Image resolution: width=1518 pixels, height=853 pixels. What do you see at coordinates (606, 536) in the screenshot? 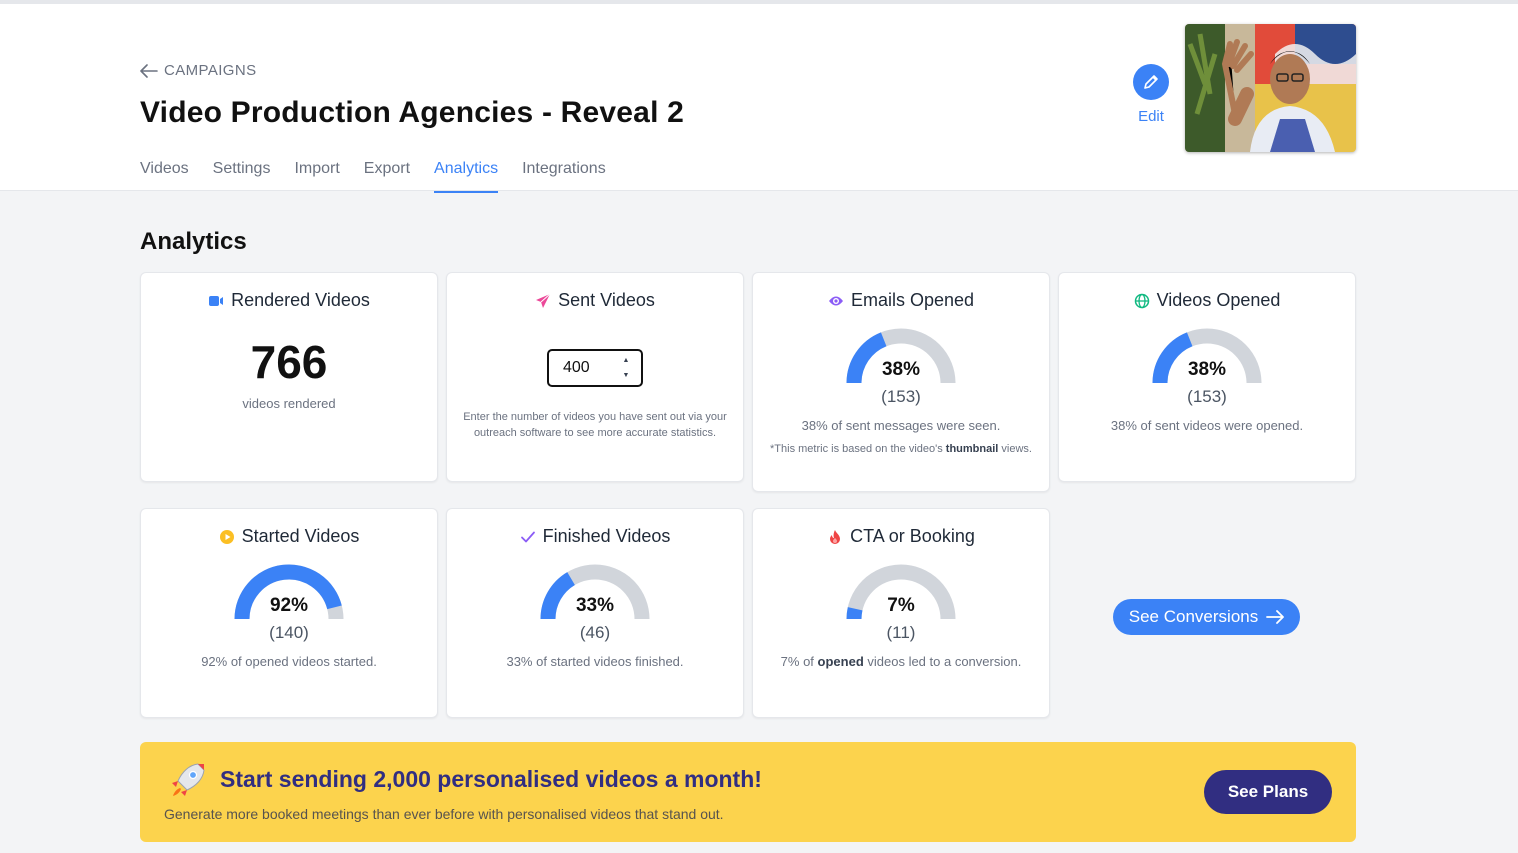
I see `card-title: Finished Videos` at bounding box center [606, 536].